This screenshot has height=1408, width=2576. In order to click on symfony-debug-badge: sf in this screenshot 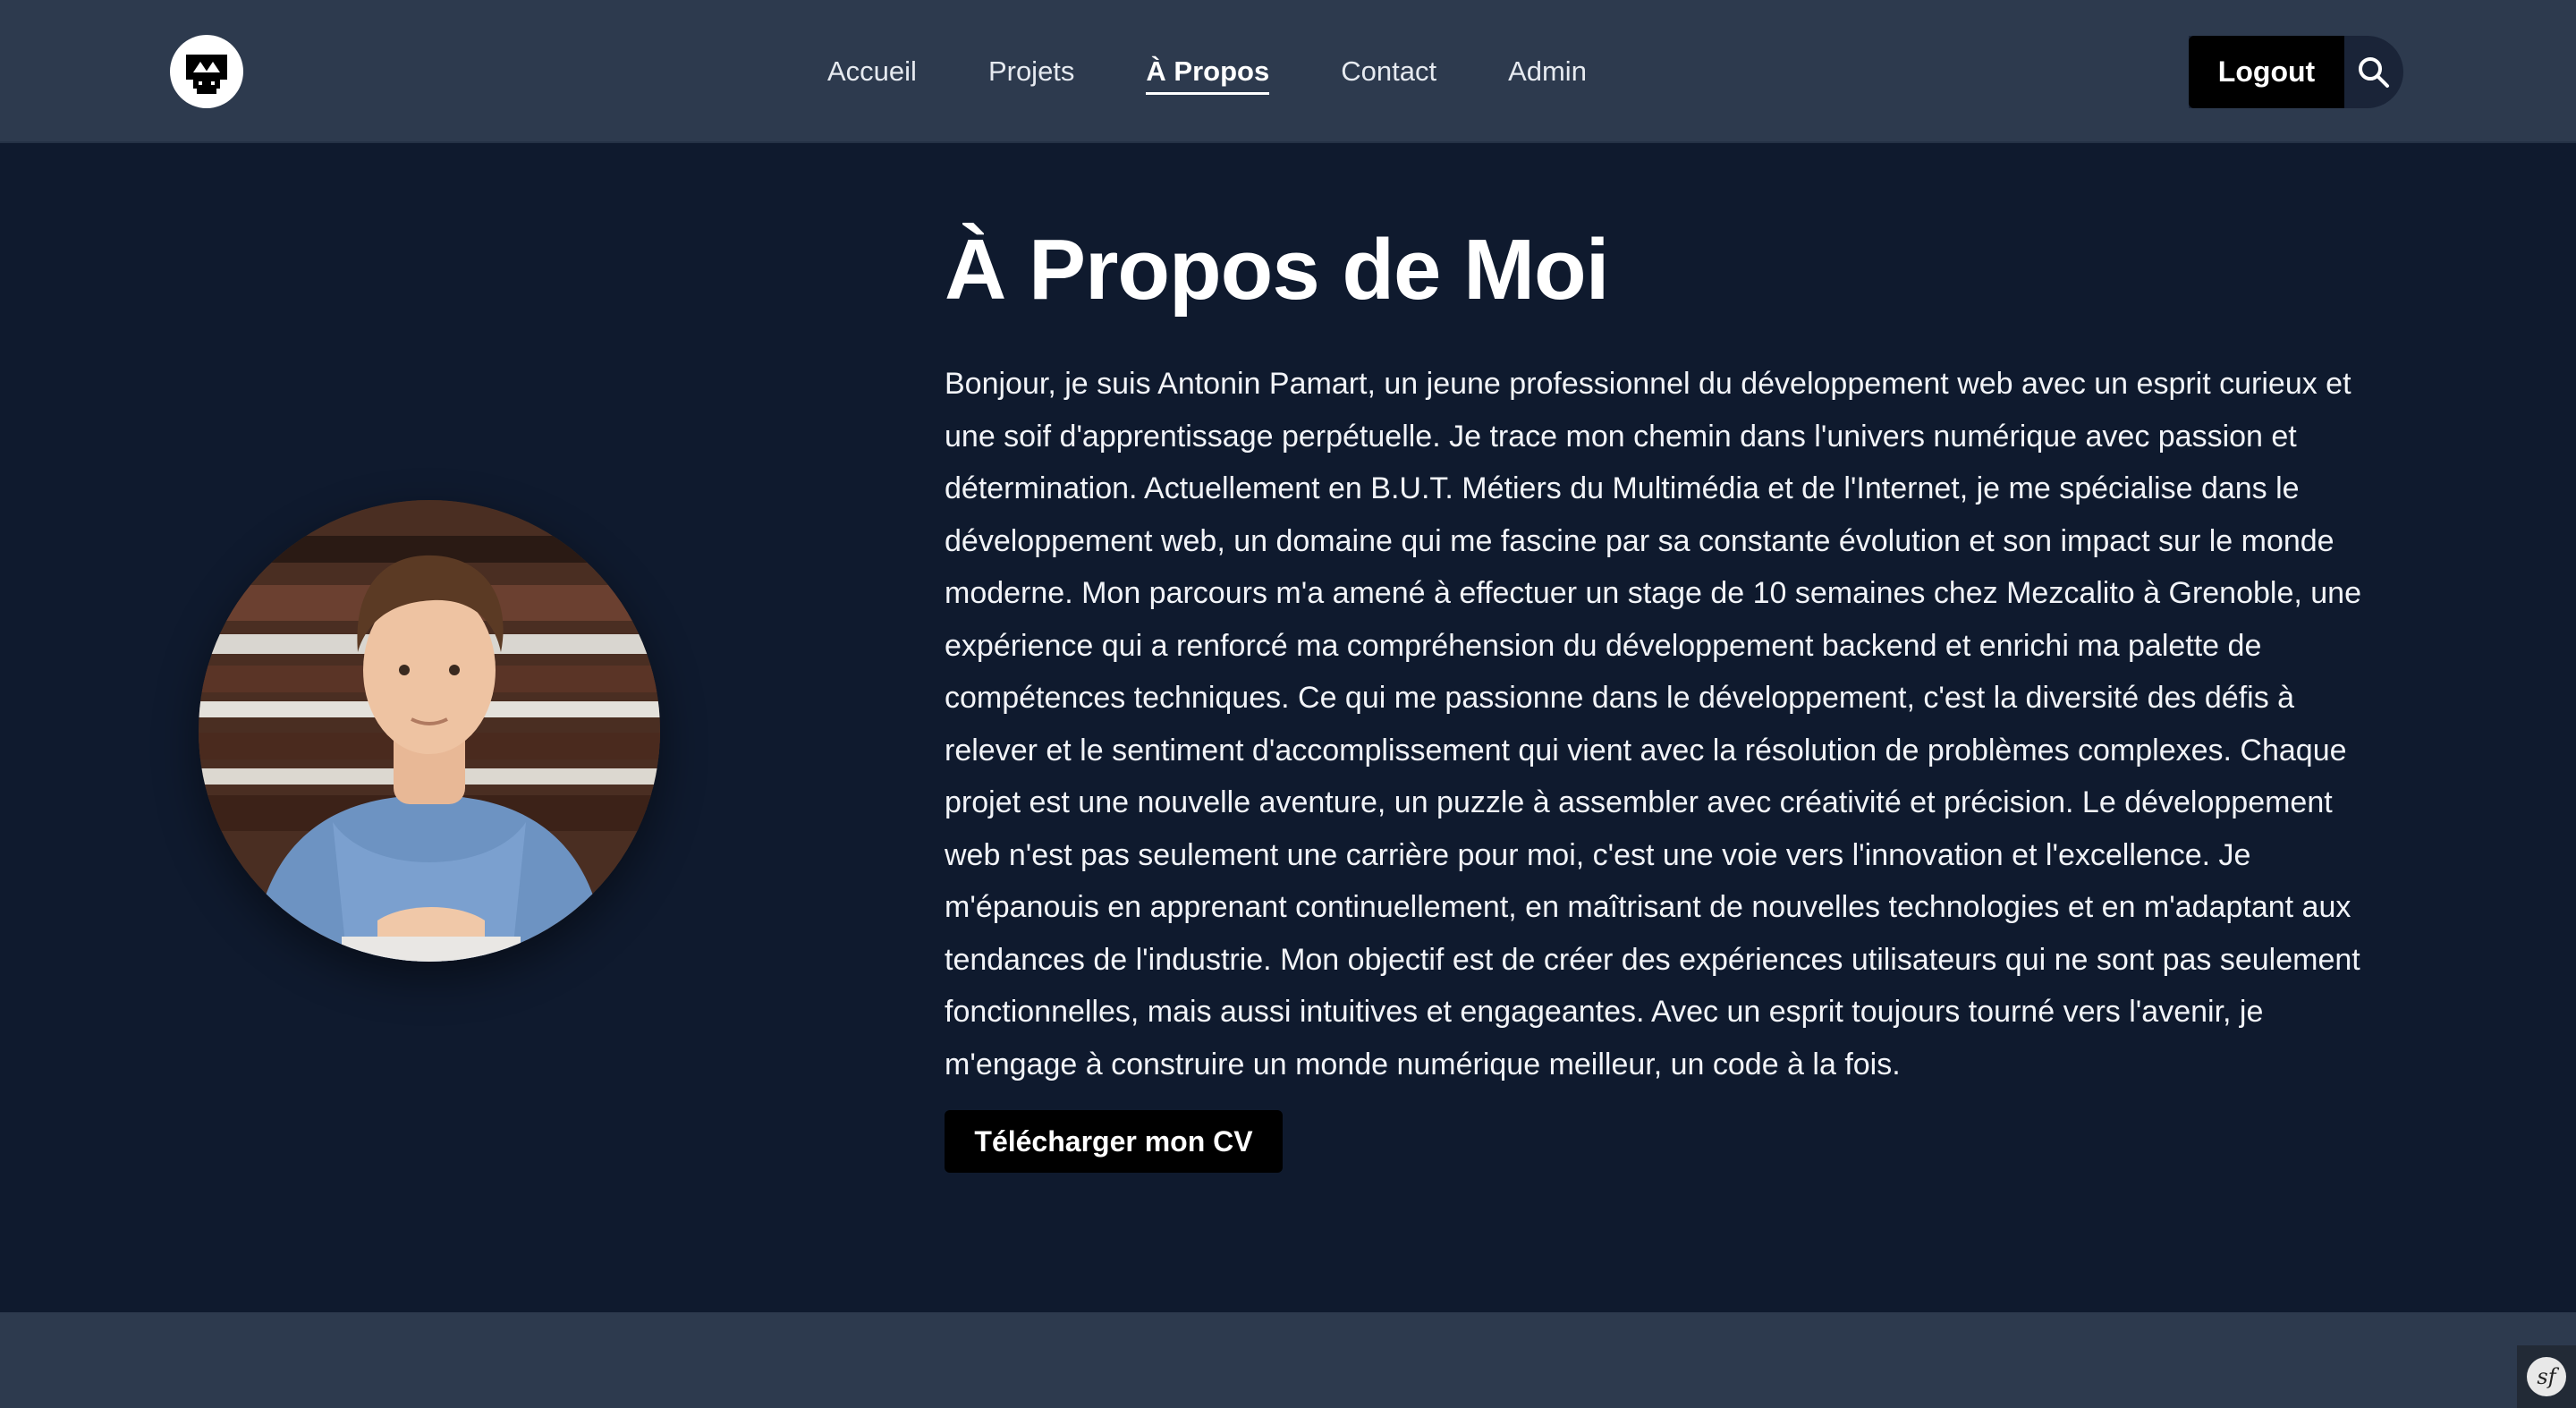, I will do `click(2546, 1376)`.